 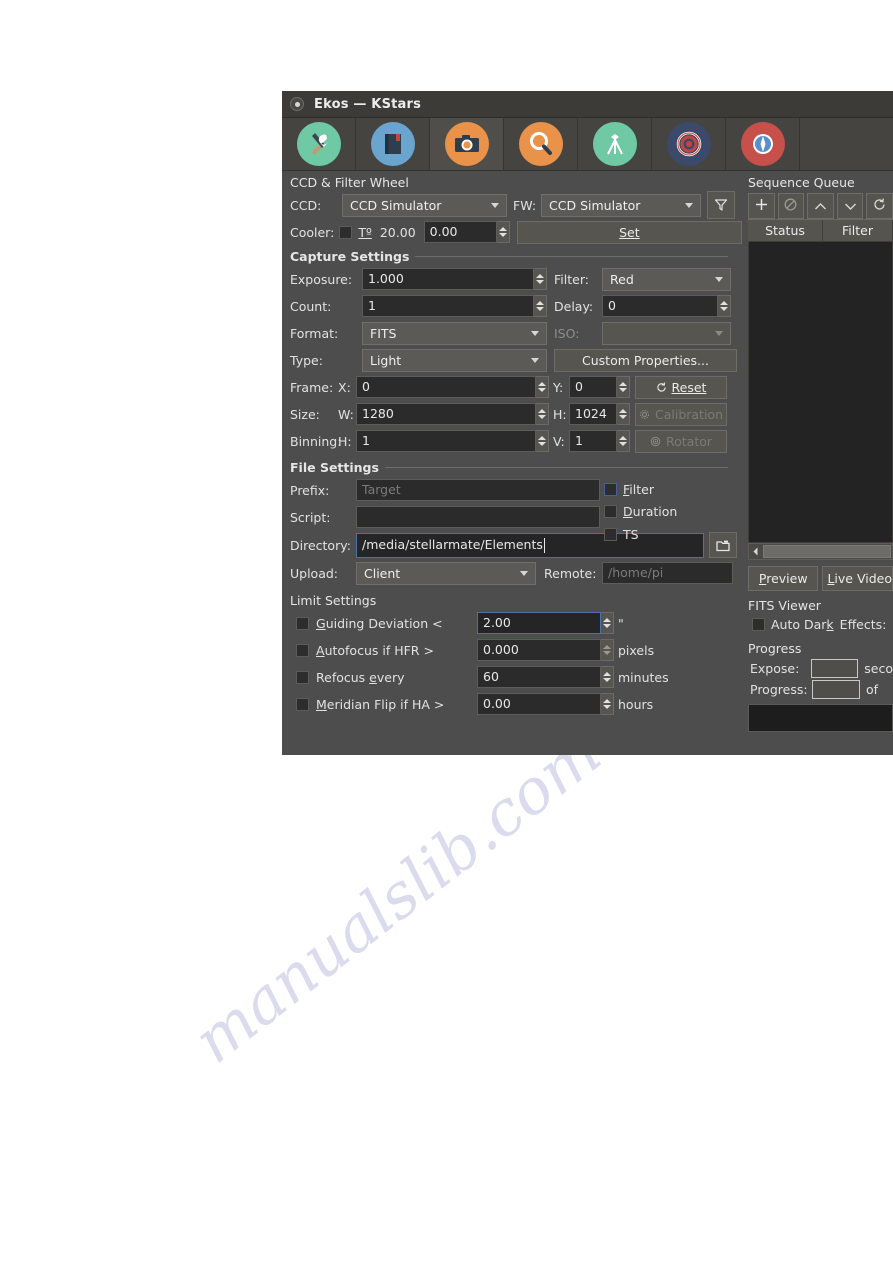 I want to click on format-label: Format:, so click(x=314, y=333).